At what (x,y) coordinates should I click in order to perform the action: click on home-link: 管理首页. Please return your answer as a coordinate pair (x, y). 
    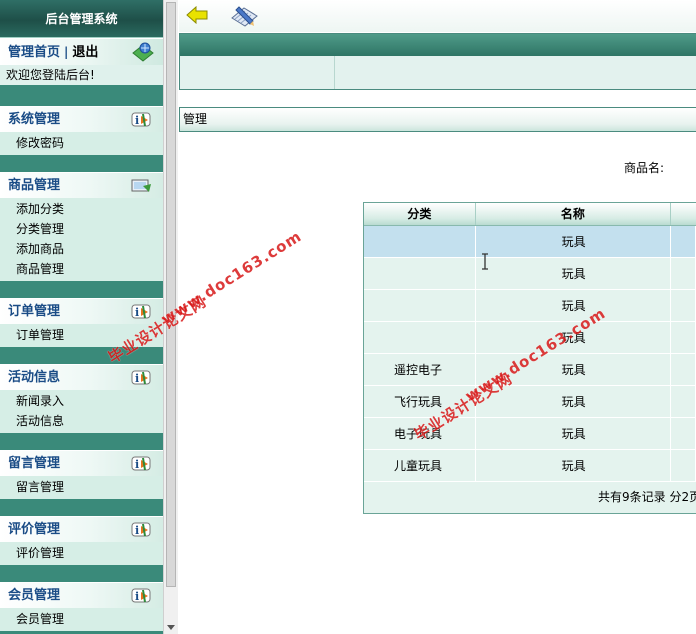
    Looking at the image, I should click on (34, 52).